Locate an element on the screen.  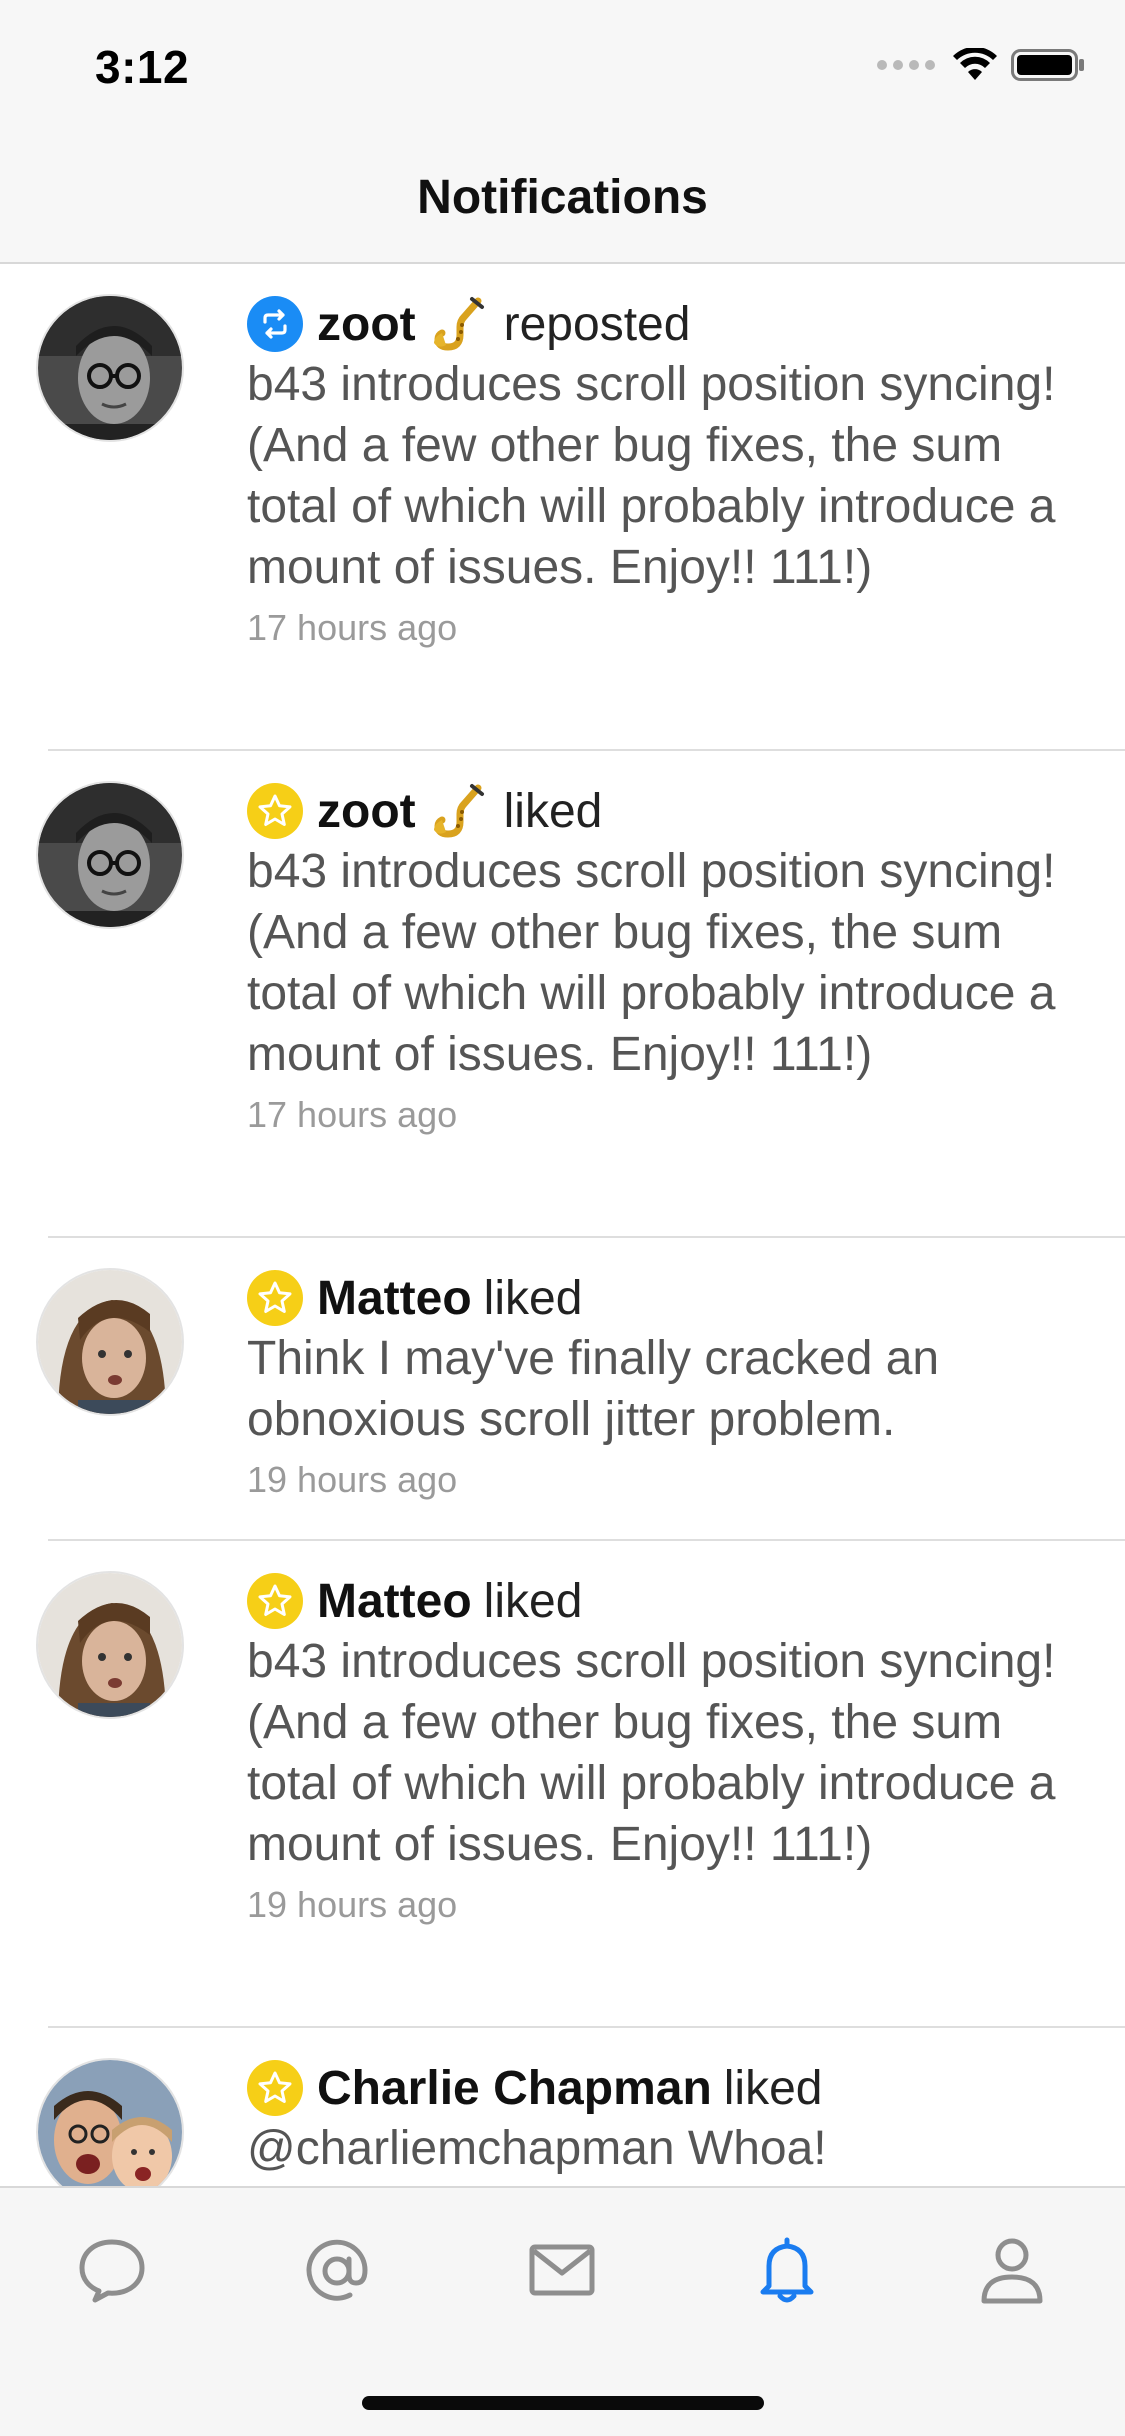
home-indicator is located at coordinates (563, 2403).